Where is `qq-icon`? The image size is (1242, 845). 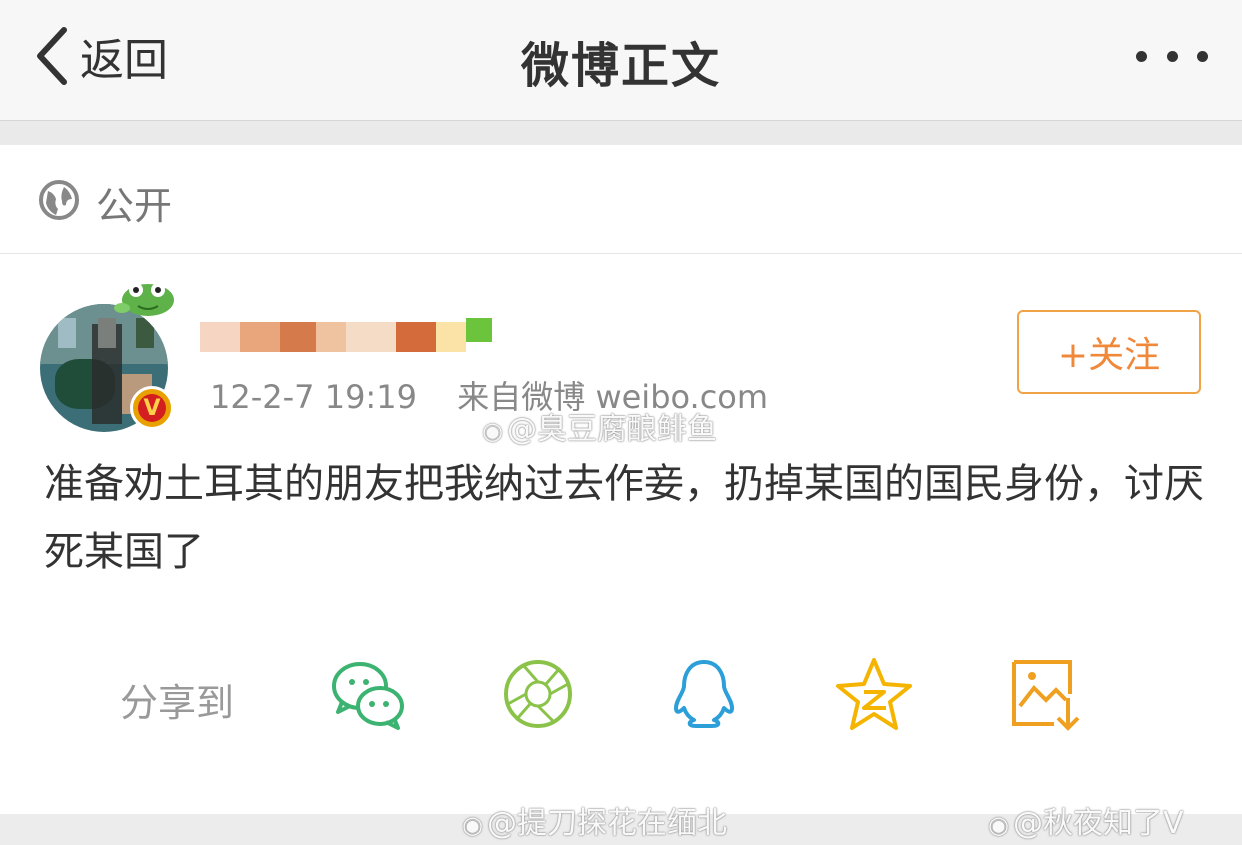
qq-icon is located at coordinates (704, 694).